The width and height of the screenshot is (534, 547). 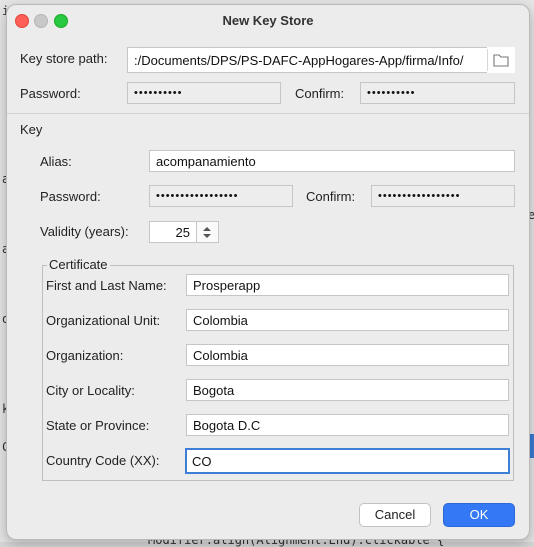 I want to click on keystore-confirm-label: Confirm:, so click(x=320, y=93).